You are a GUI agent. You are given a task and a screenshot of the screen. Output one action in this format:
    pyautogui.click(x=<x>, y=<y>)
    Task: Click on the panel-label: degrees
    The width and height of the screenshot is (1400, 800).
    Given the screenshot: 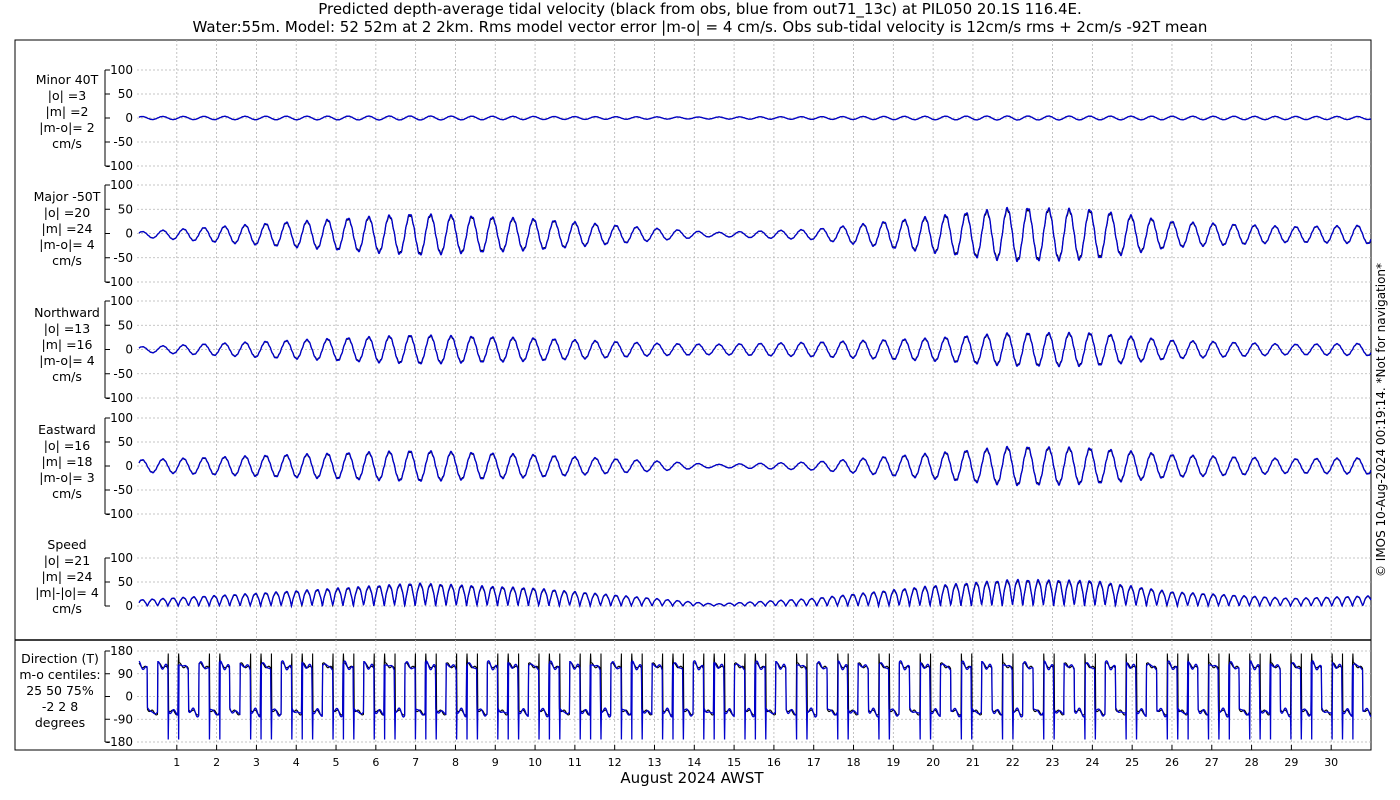 What is the action you would take?
    pyautogui.click(x=60, y=722)
    